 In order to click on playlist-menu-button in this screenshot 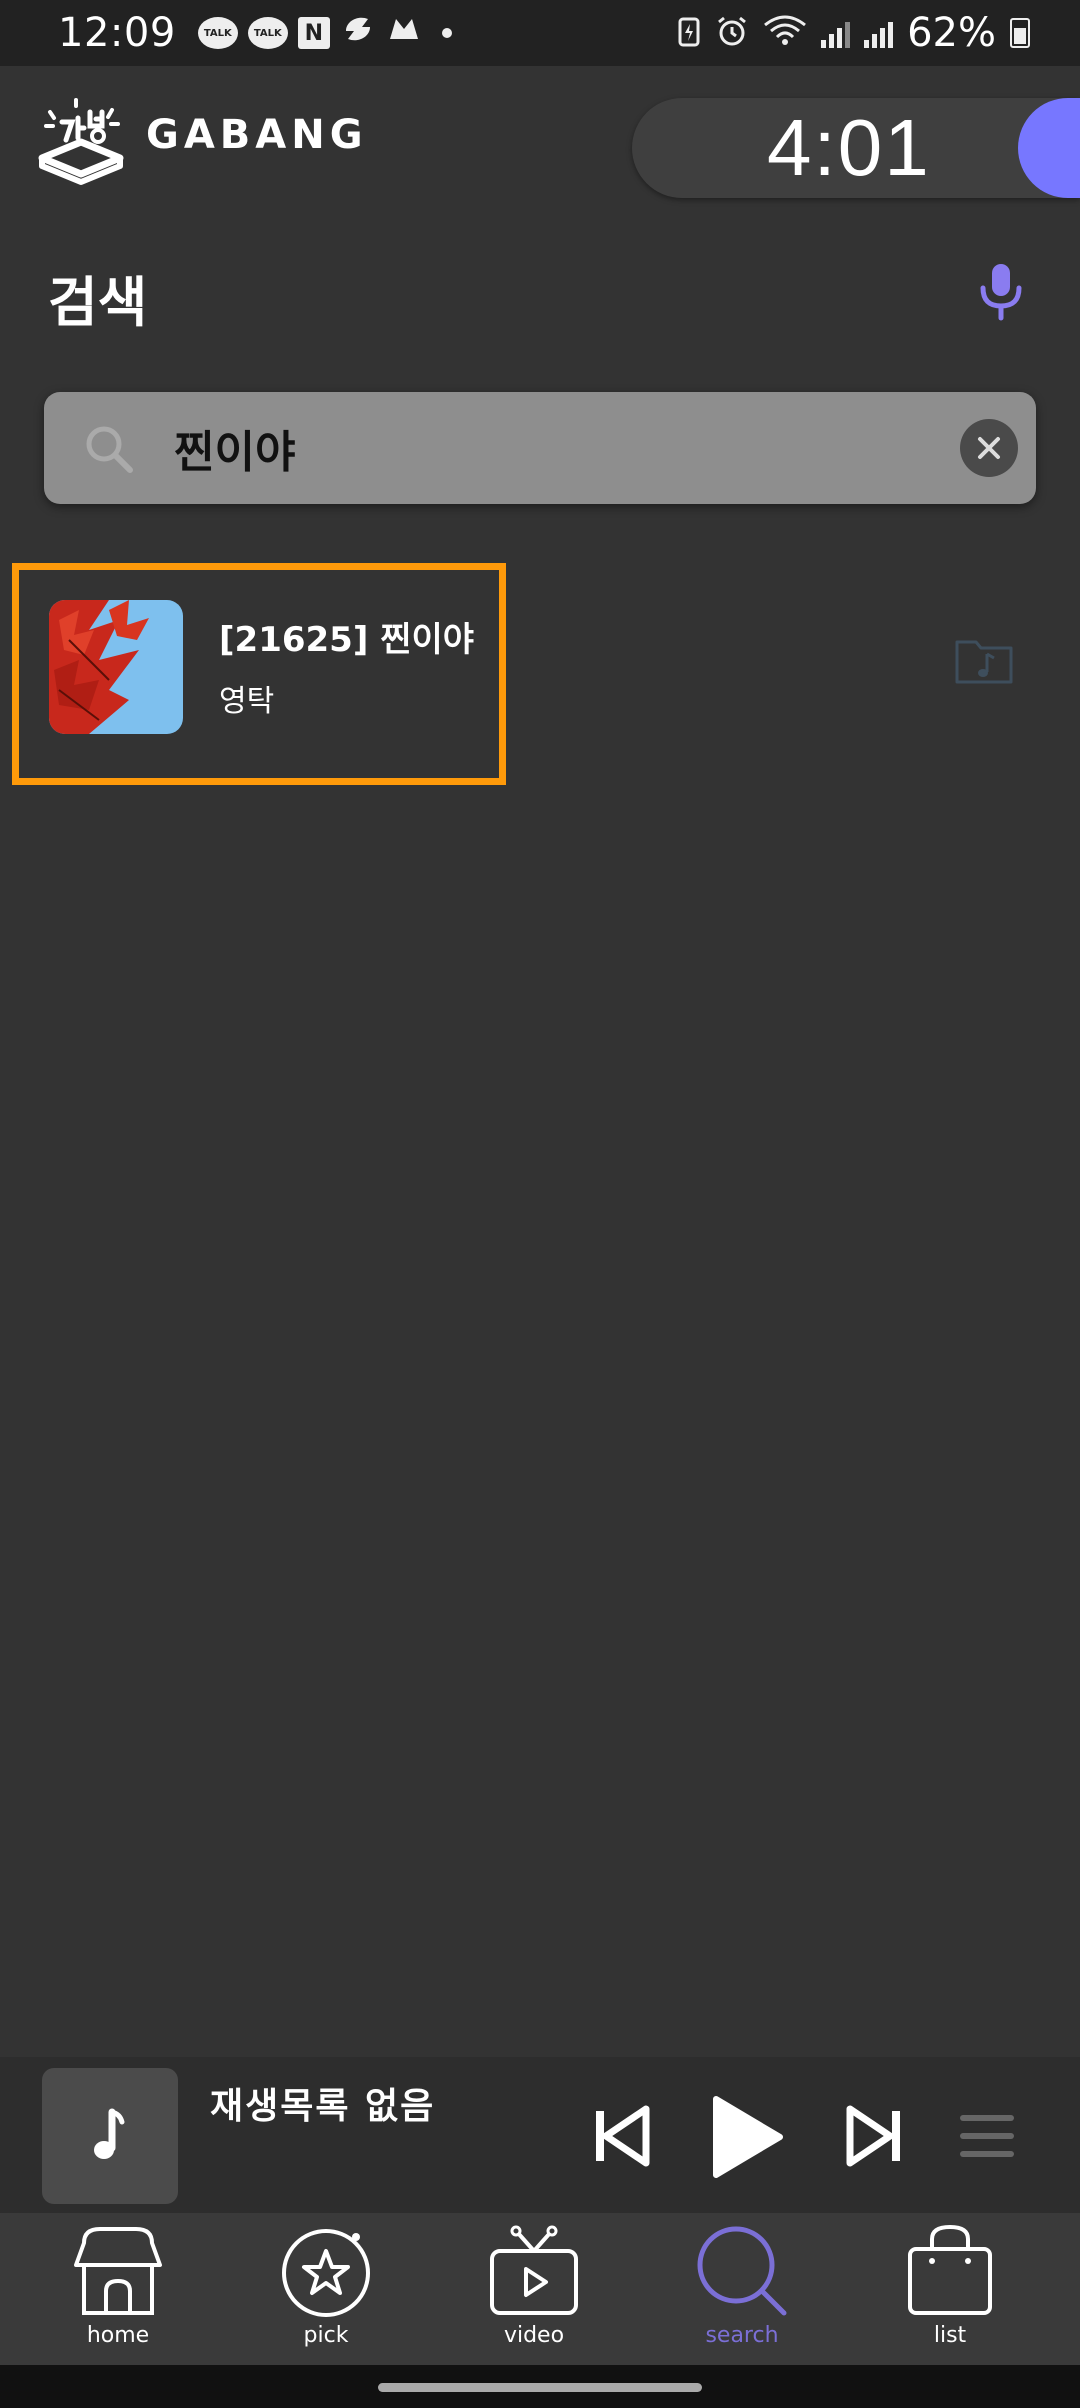, I will do `click(987, 2136)`.